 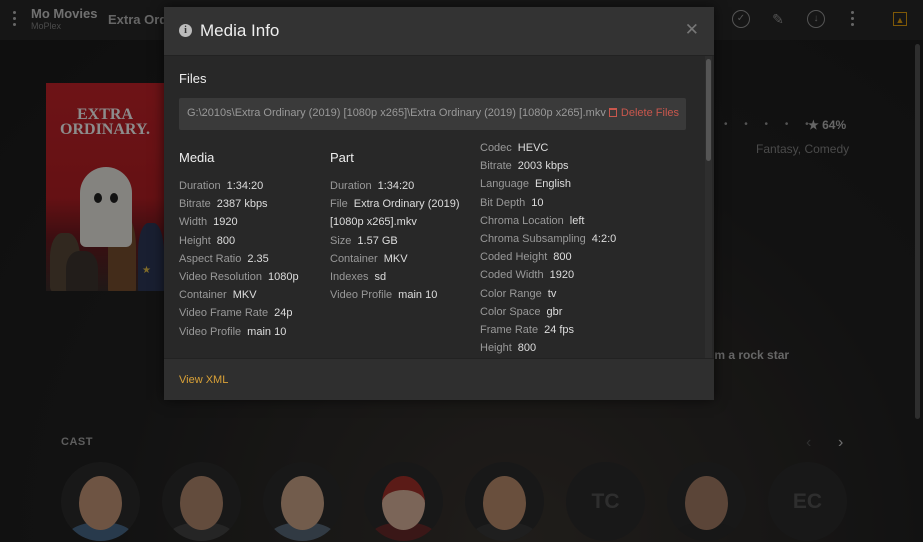 What do you see at coordinates (496, 148) in the screenshot?
I see `info-key: Codec` at bounding box center [496, 148].